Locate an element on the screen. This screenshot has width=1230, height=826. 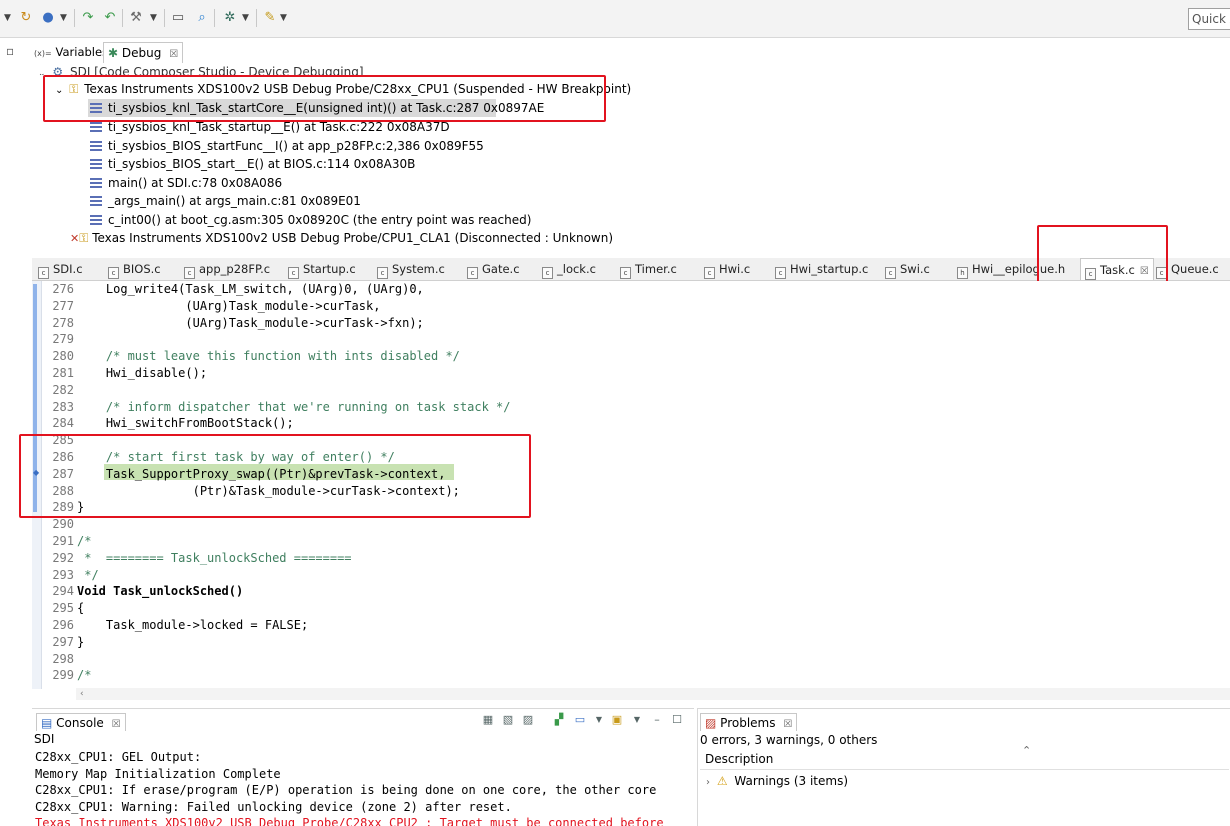
code-line: Task_module->locked = FALSE; is located at coordinates (192, 625).